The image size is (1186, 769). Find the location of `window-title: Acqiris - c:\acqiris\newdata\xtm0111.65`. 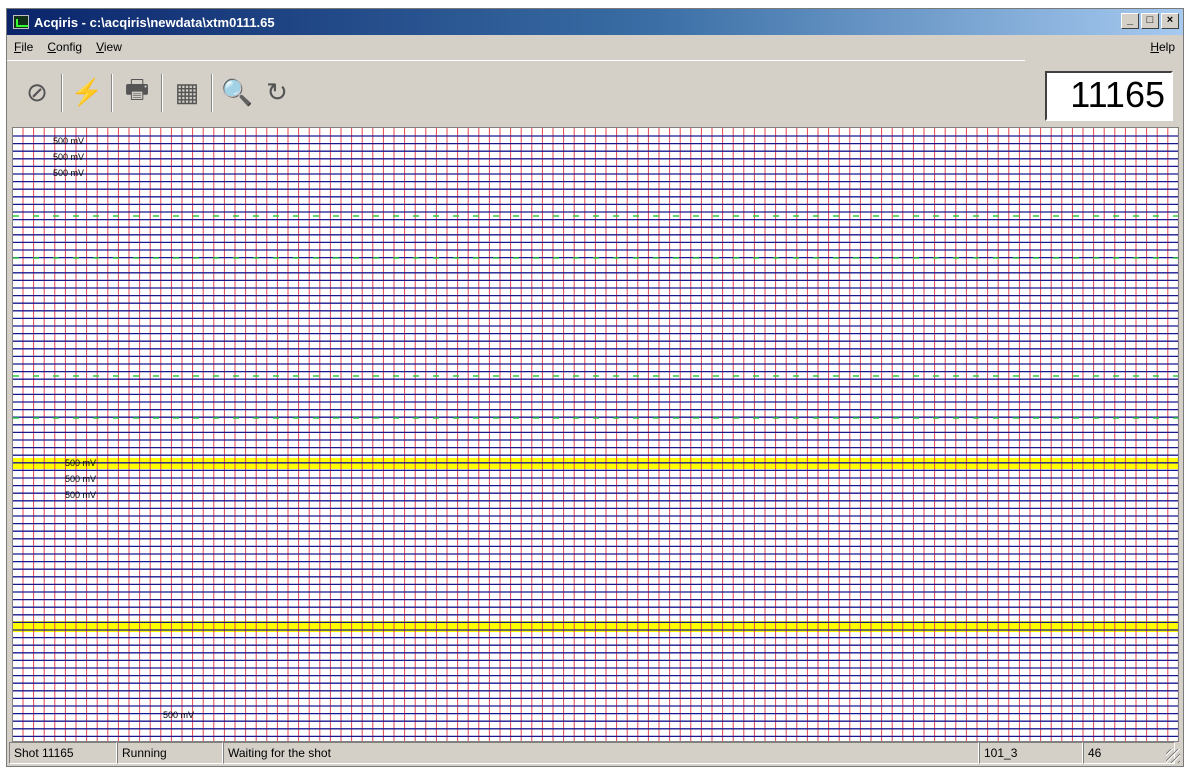

window-title: Acqiris - c:\acqiris\newdata\xtm0111.65 is located at coordinates (154, 22).